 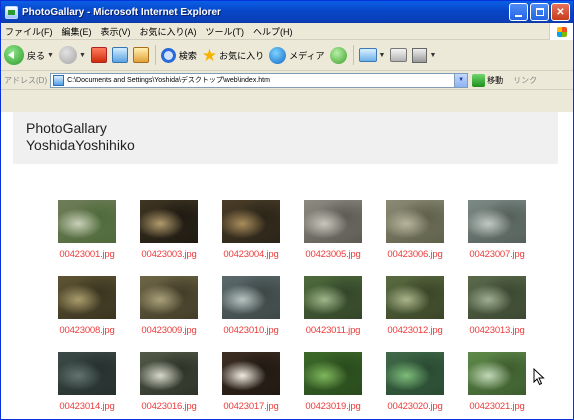 I want to click on photo-link: 00423013.jpg, so click(x=496, y=330).